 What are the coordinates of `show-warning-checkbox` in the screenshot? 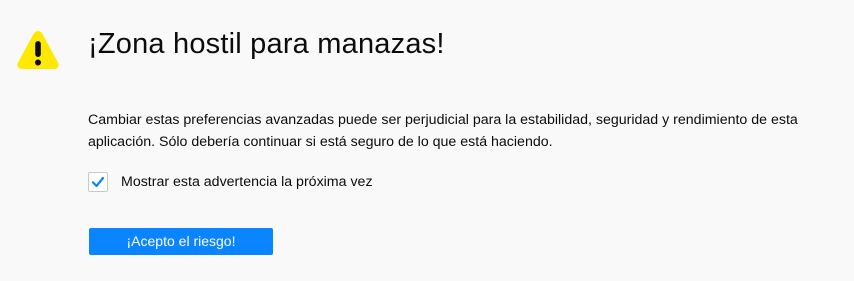 It's located at (98, 182).